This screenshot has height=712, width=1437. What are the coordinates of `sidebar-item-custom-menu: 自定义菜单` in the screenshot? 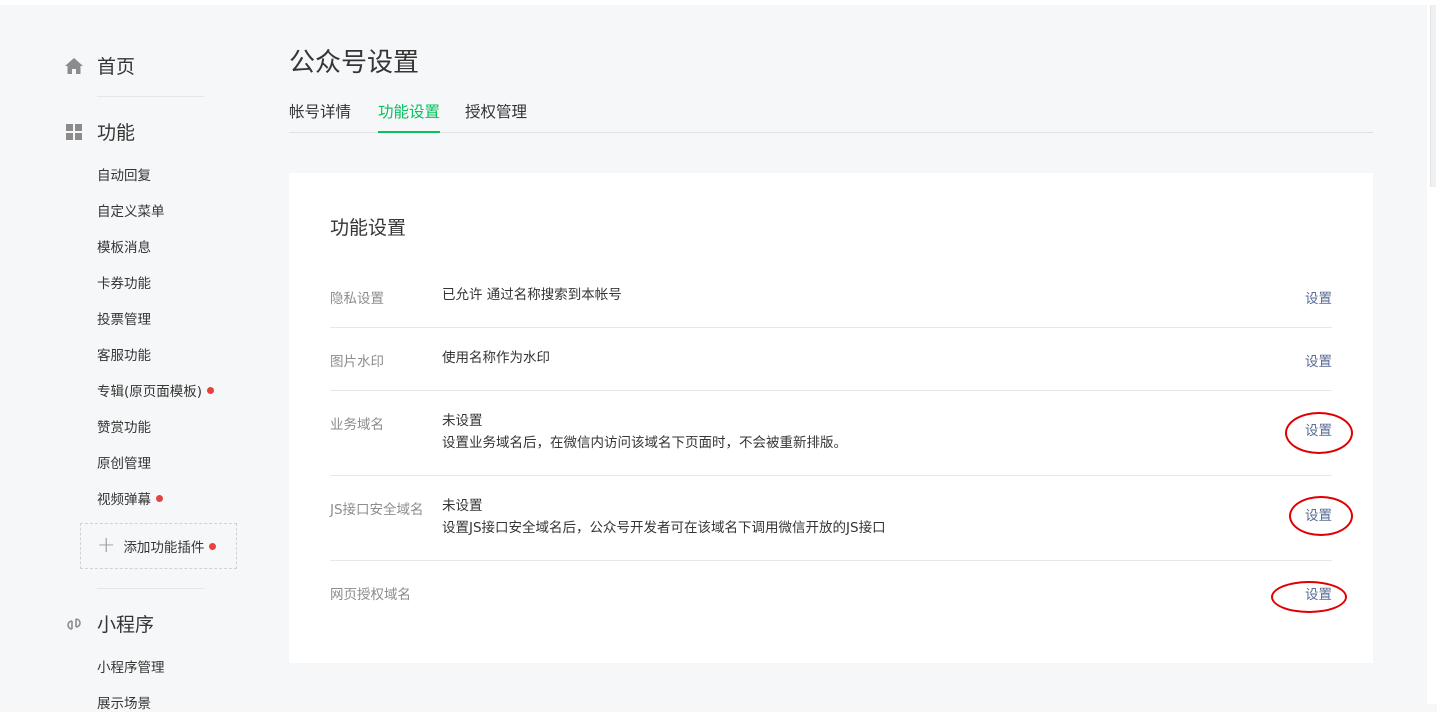 It's located at (131, 210).